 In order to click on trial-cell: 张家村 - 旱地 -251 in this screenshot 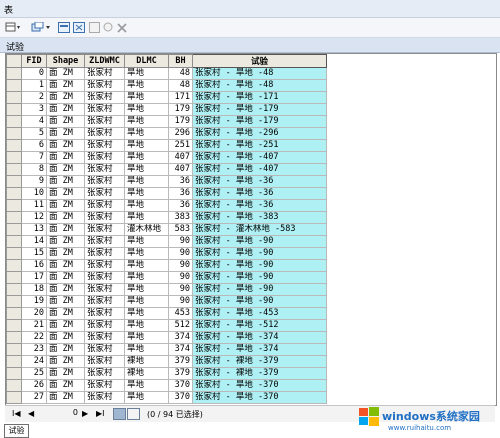, I will do `click(259, 145)`.